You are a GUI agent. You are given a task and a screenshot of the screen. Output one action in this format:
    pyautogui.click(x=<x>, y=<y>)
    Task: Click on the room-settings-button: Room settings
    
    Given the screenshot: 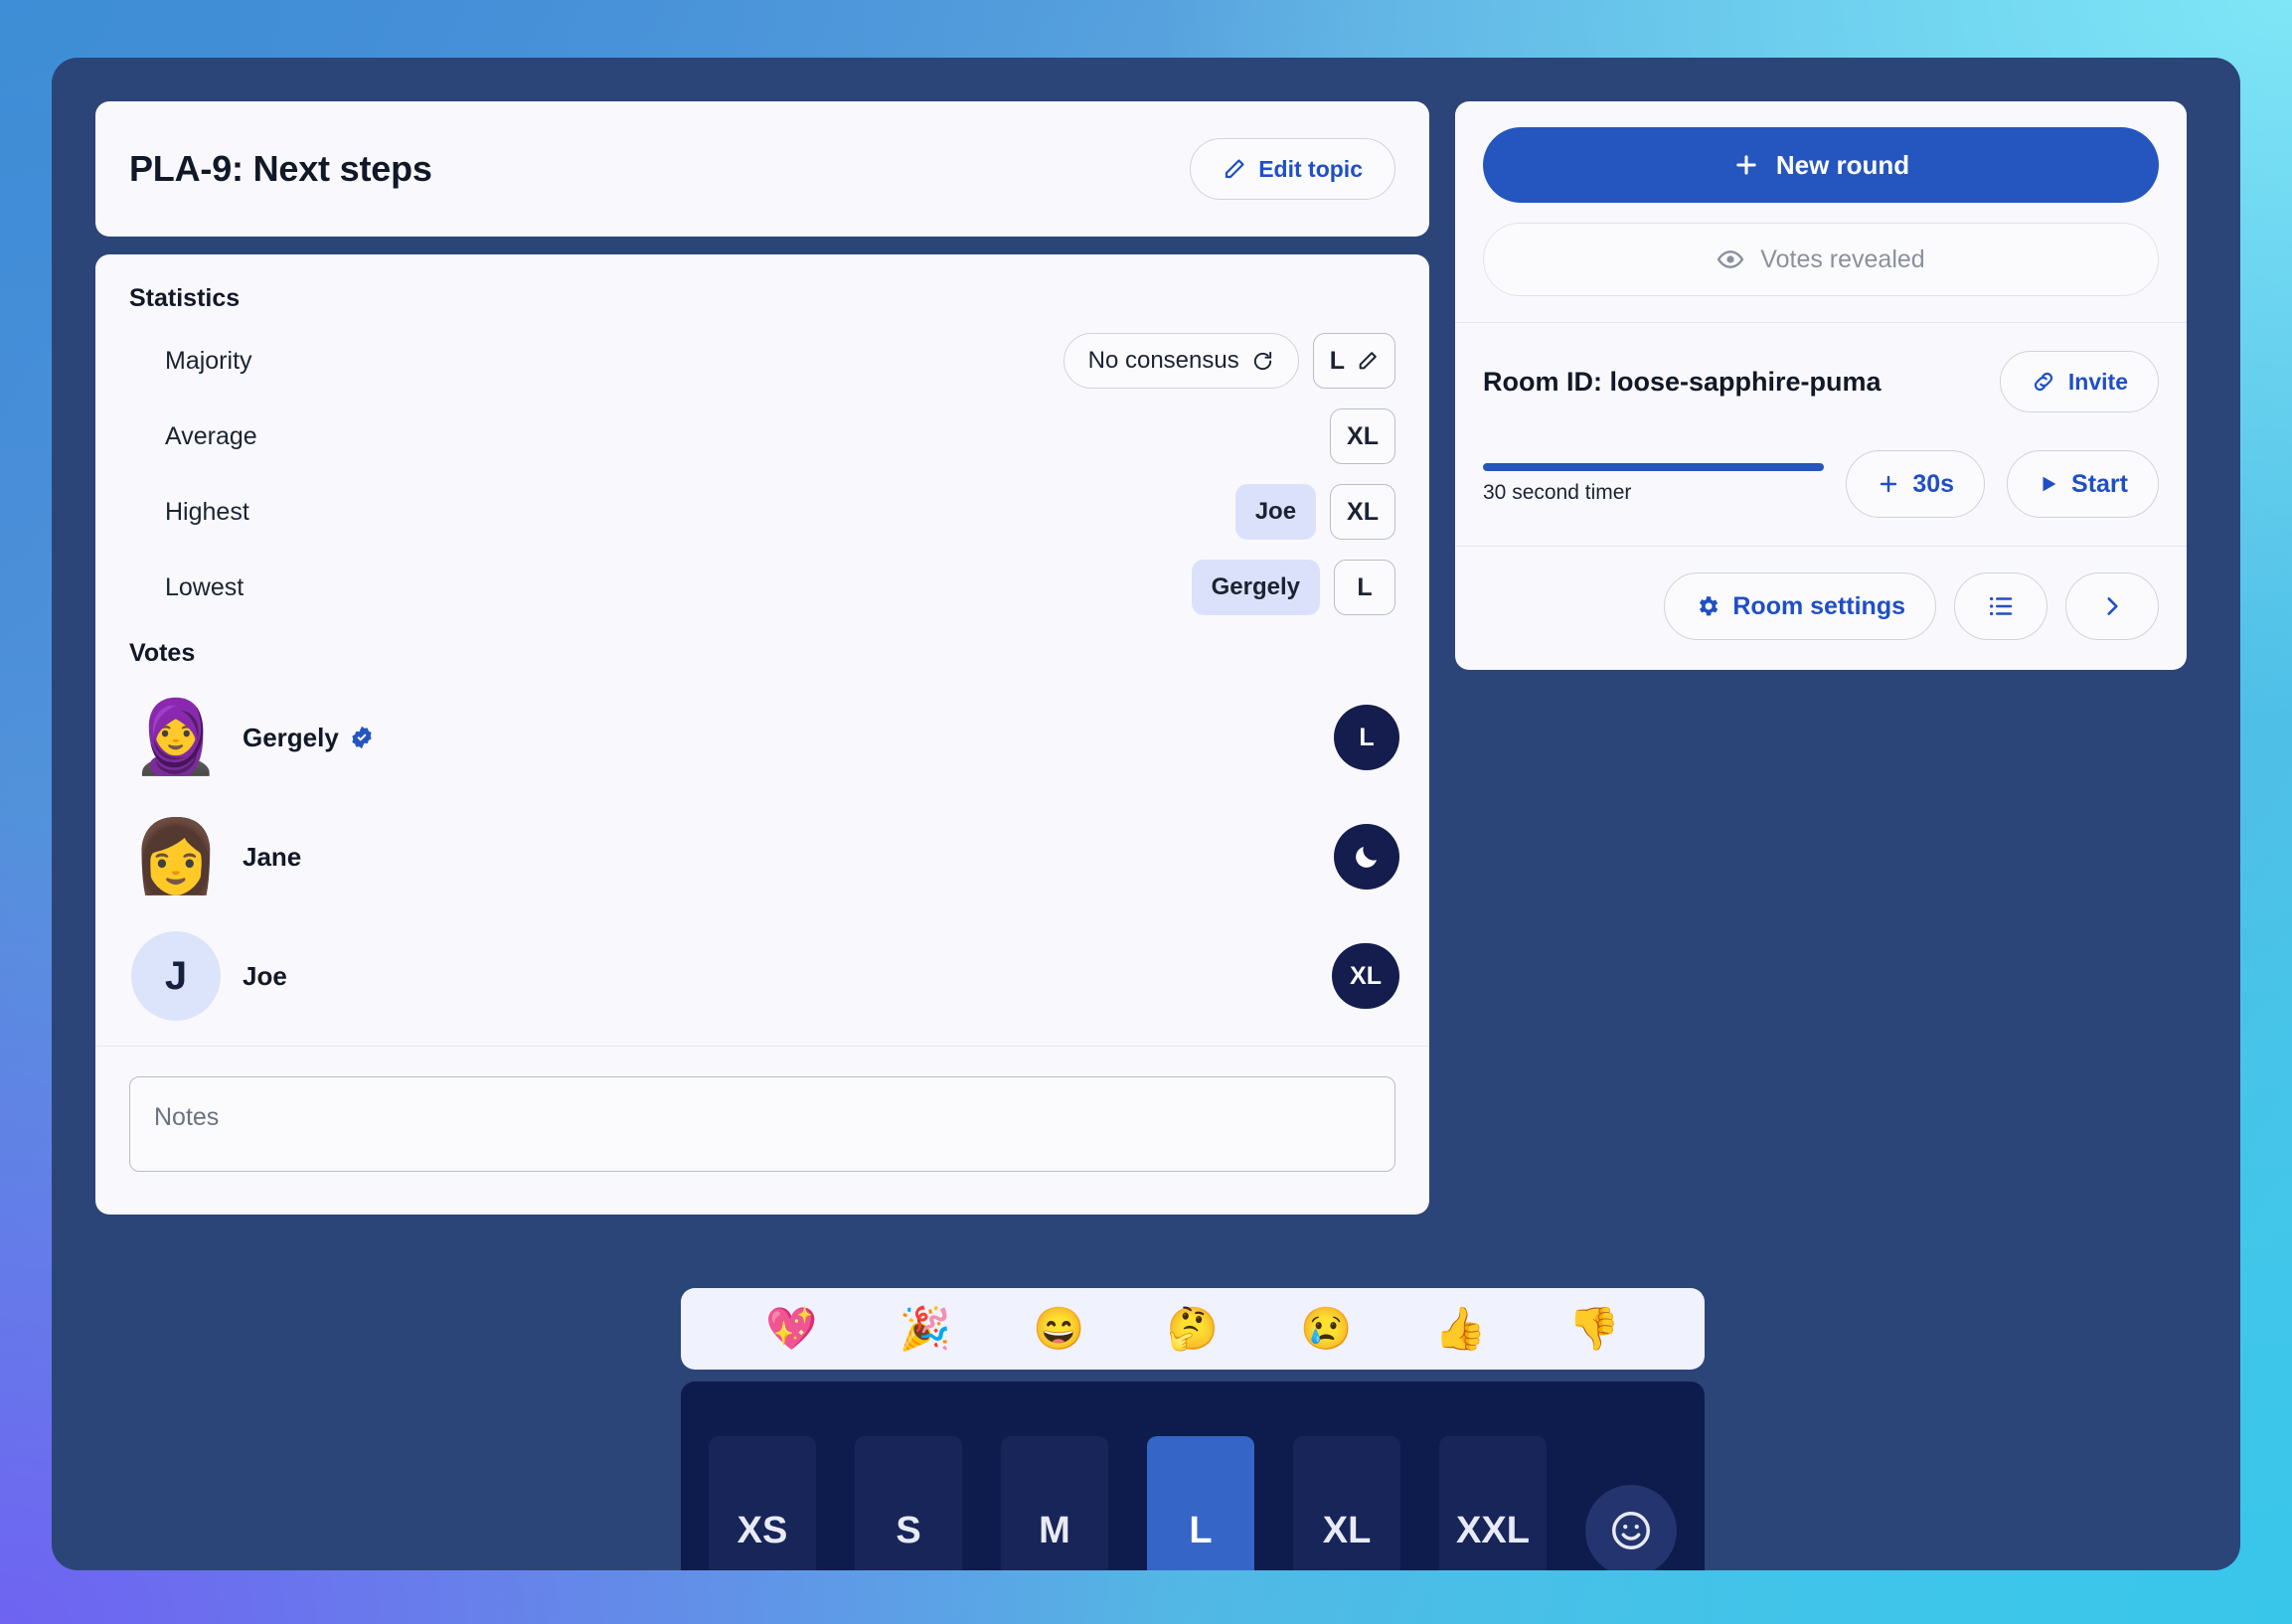 What is the action you would take?
    pyautogui.click(x=1800, y=606)
    